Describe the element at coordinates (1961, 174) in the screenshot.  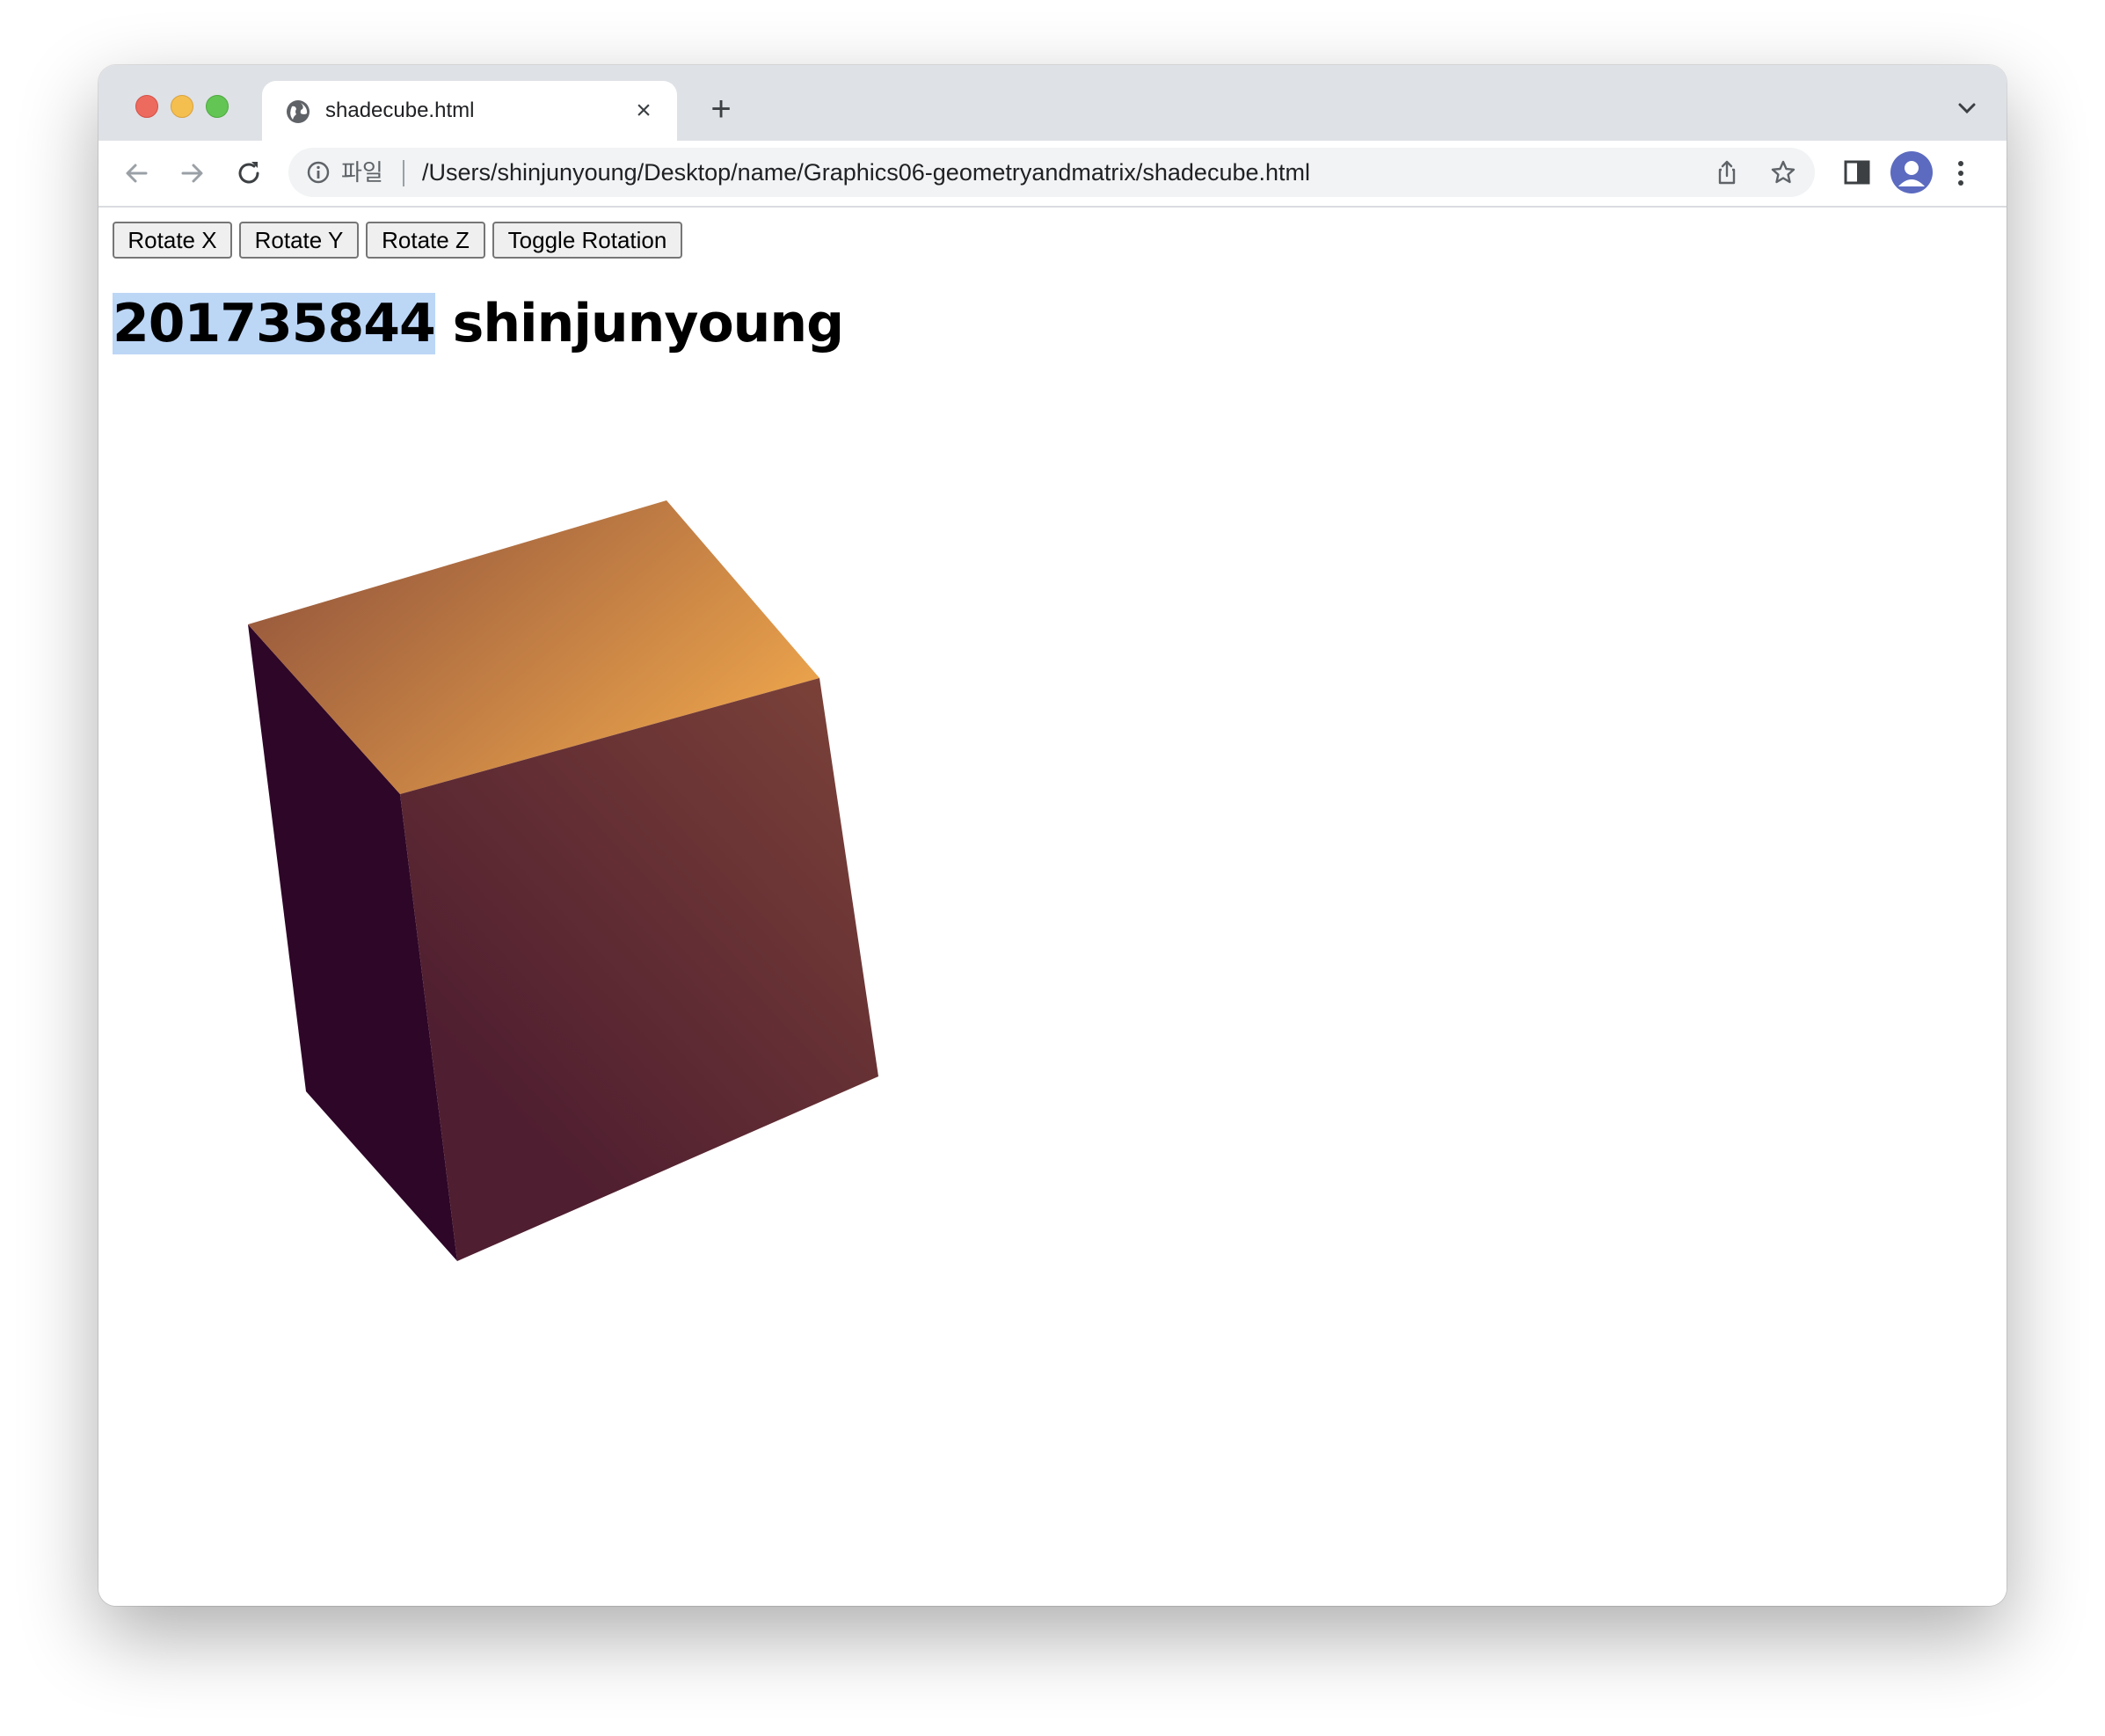
I see `more-vert-icon` at that location.